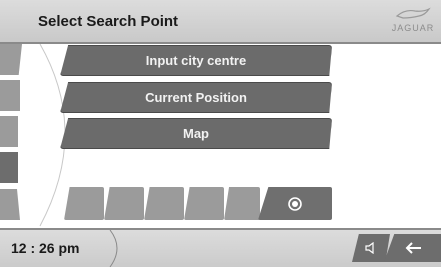 Image resolution: width=441 pixels, height=267 pixels. I want to click on jaguar-leaper-icon, so click(413, 13).